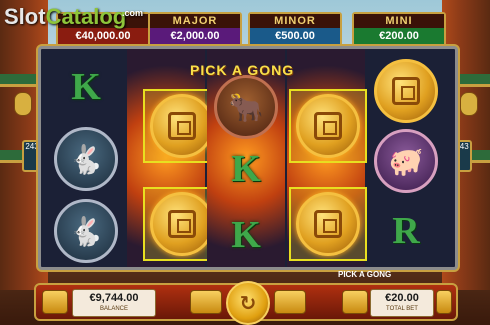  What do you see at coordinates (133, 13) in the screenshot?
I see `logo-suffix: .com` at bounding box center [133, 13].